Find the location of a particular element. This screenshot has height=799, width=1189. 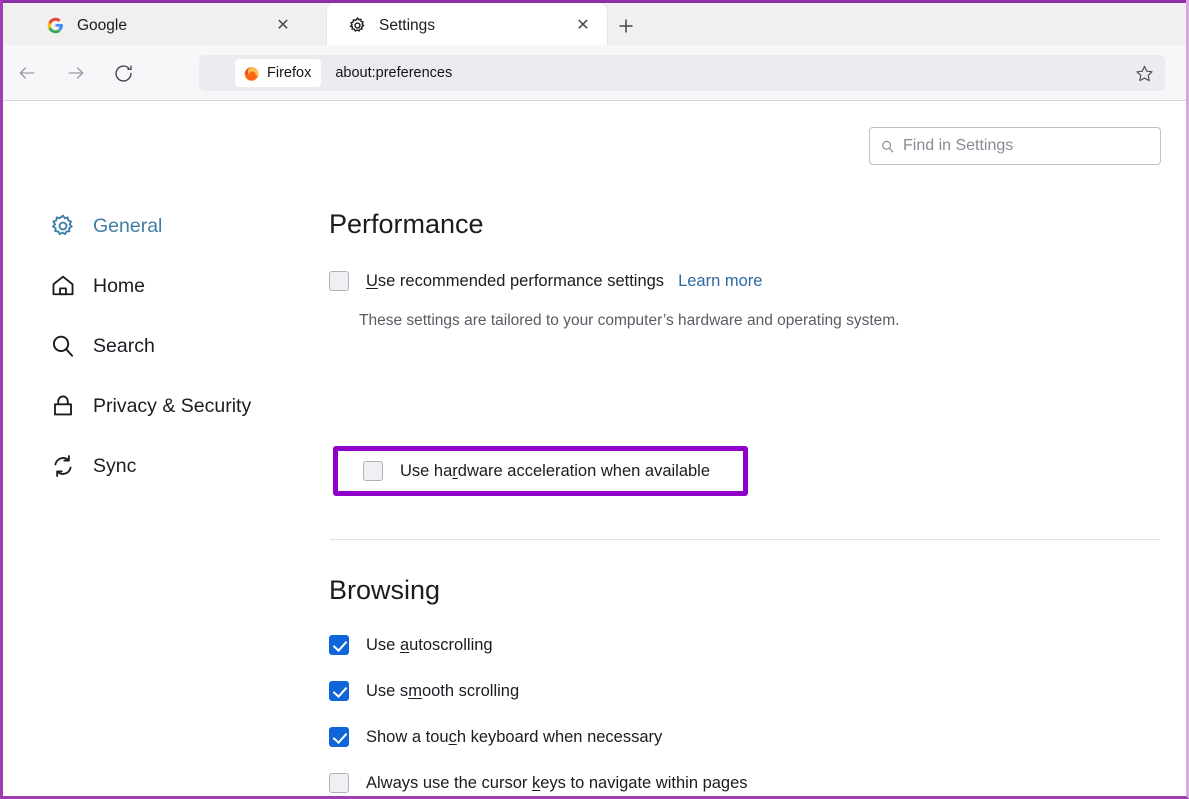

sidebar-item-sync: Sync is located at coordinates (174, 466).